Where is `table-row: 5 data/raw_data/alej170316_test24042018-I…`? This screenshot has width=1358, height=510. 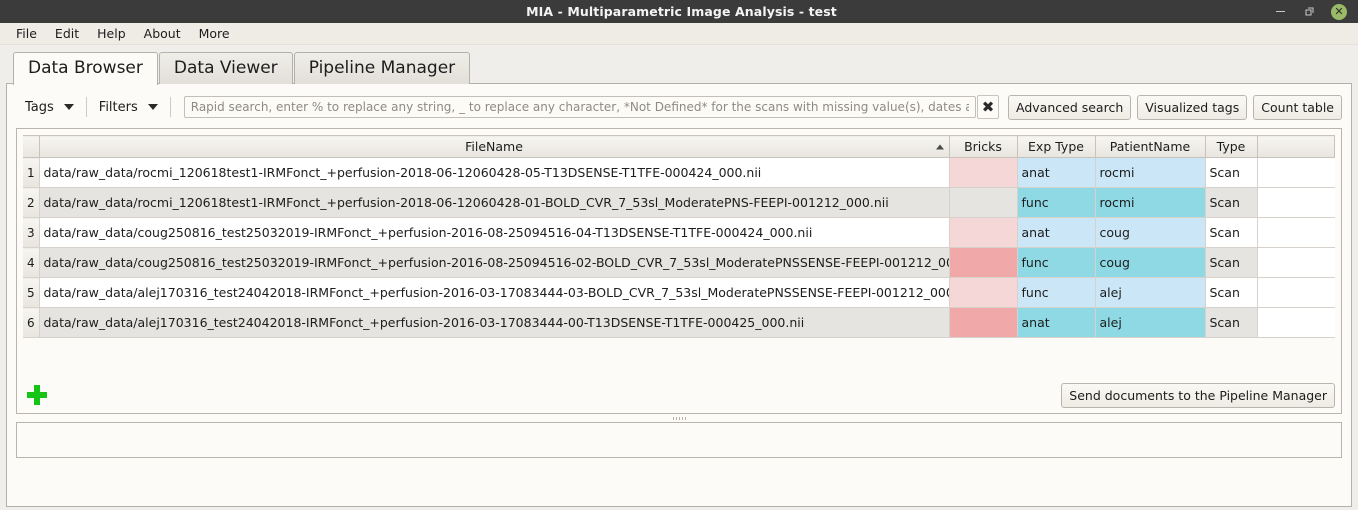
table-row: 5 data/raw_data/alej170316_test24042018-I… is located at coordinates (679, 292).